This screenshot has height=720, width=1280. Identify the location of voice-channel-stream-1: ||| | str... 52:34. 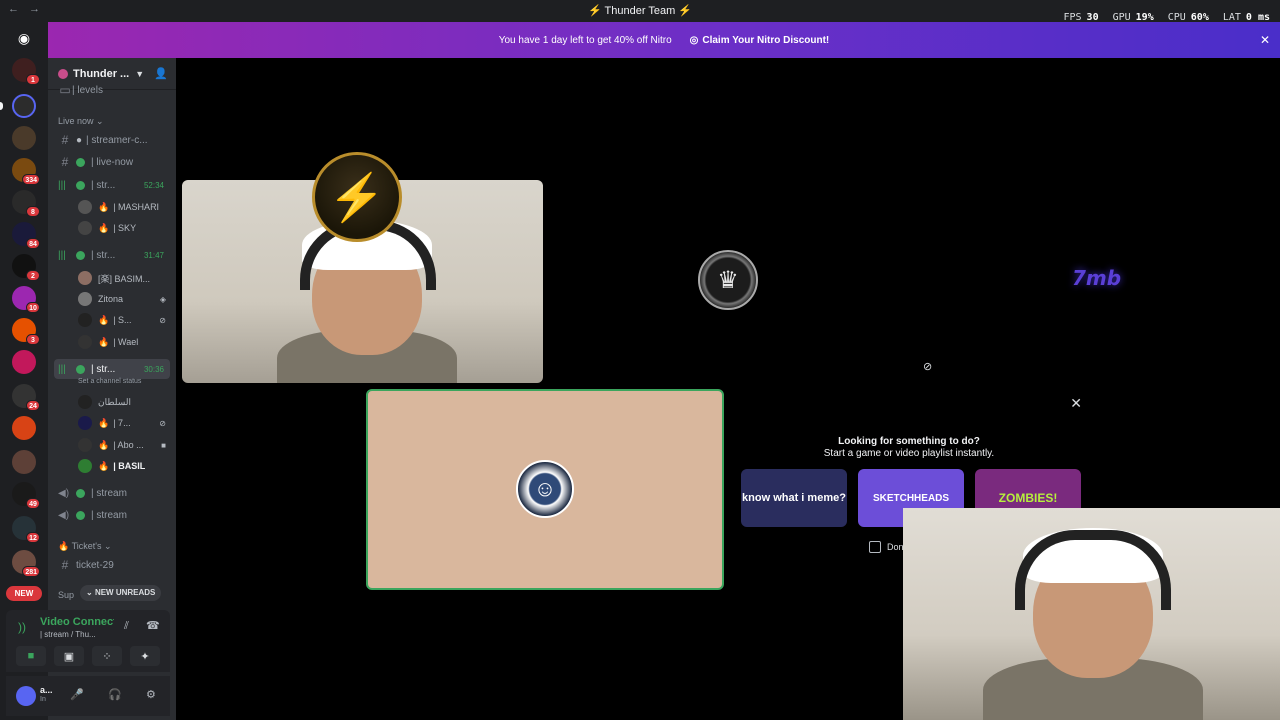
(112, 185).